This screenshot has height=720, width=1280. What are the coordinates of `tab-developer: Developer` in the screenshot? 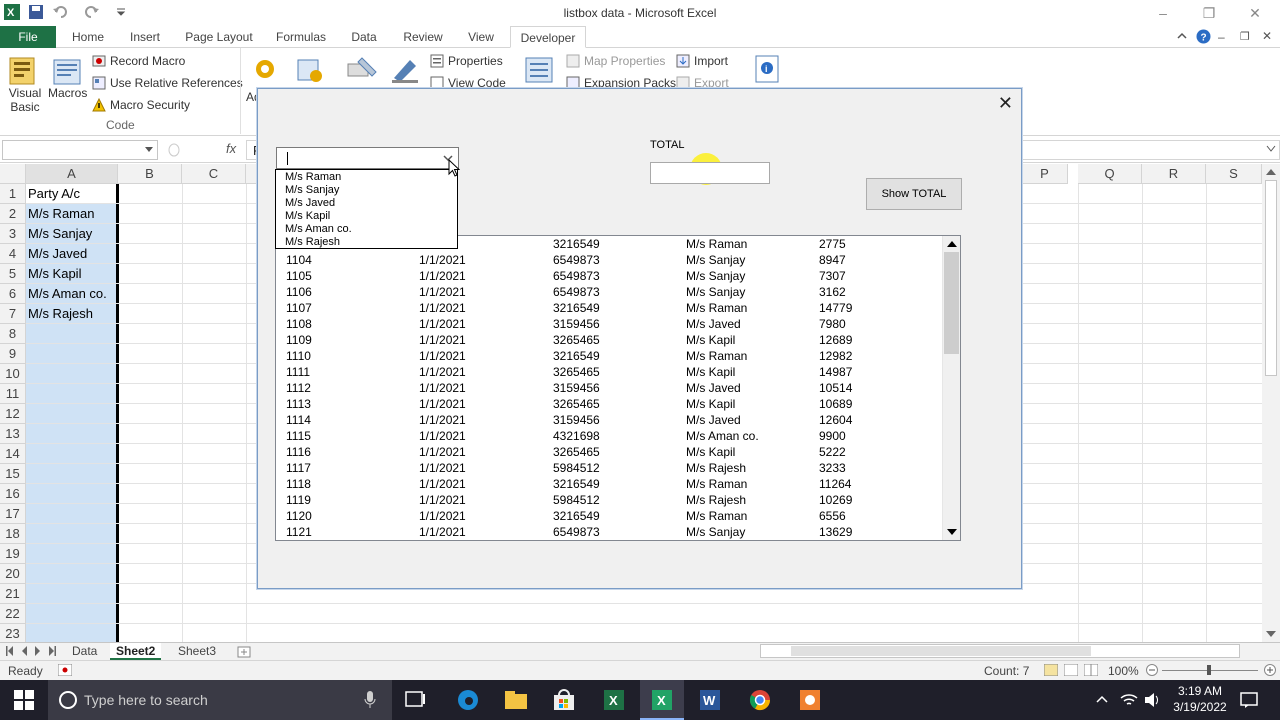 It's located at (548, 37).